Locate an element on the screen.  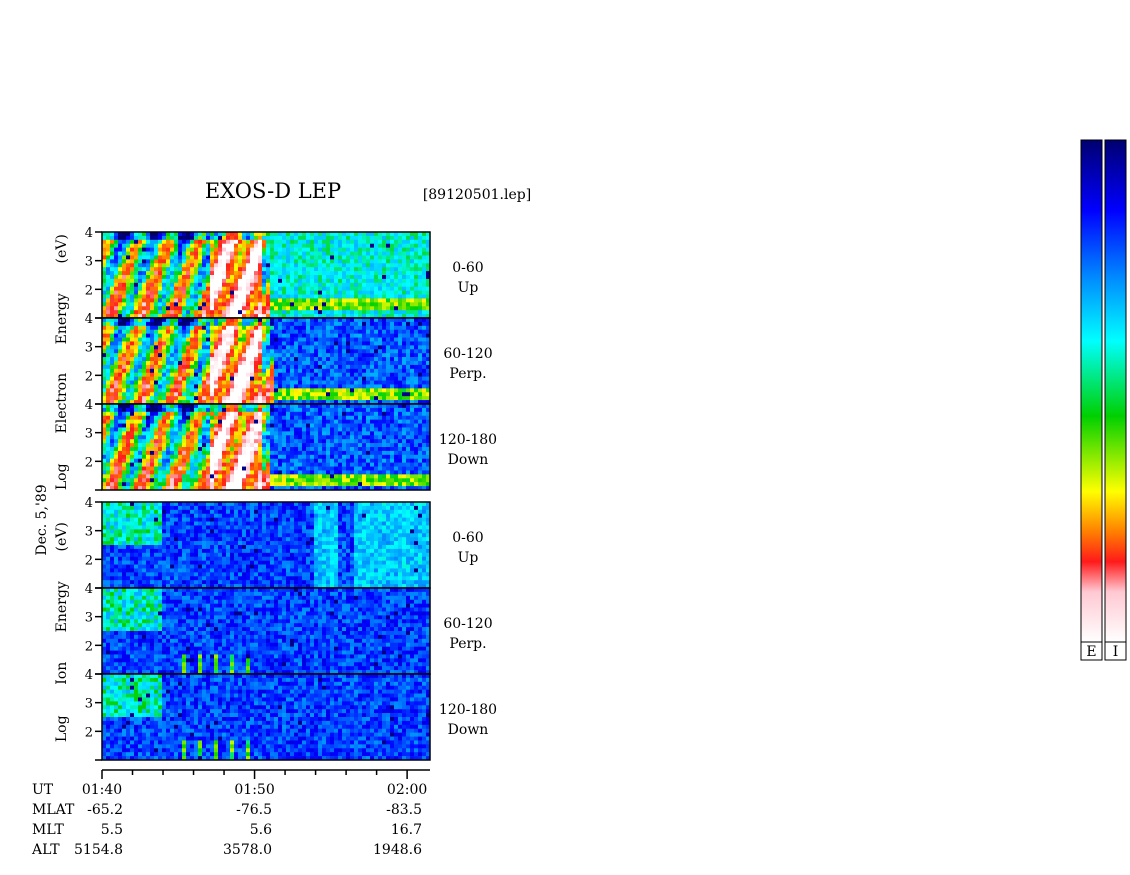
group-ylabel-part: Electron is located at coordinates (62, 403).